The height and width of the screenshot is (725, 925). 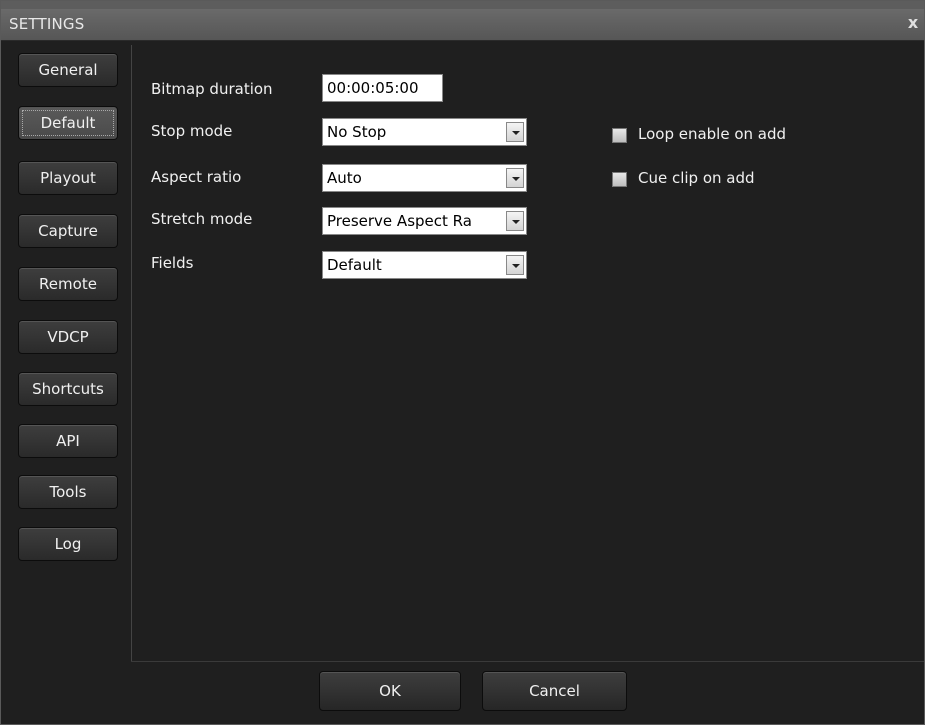 What do you see at coordinates (68, 178) in the screenshot?
I see `sidebar-item-playout: Playout` at bounding box center [68, 178].